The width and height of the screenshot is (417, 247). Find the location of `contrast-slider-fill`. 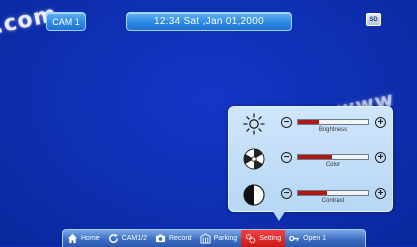

contrast-slider-fill is located at coordinates (313, 193).